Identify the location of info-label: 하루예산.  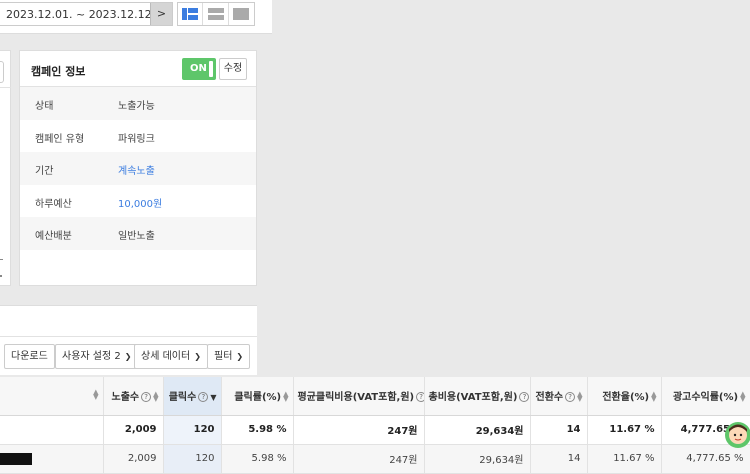
(53, 204).